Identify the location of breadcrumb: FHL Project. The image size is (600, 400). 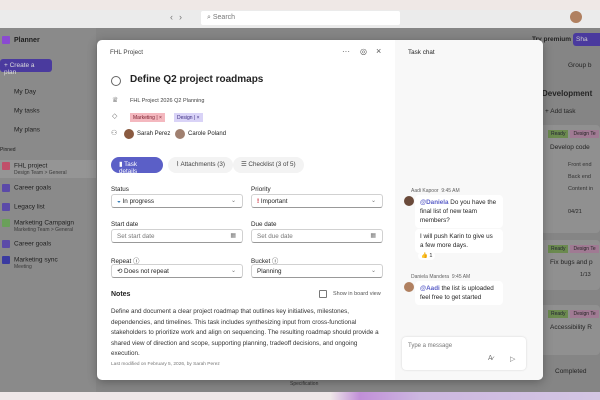
(127, 52).